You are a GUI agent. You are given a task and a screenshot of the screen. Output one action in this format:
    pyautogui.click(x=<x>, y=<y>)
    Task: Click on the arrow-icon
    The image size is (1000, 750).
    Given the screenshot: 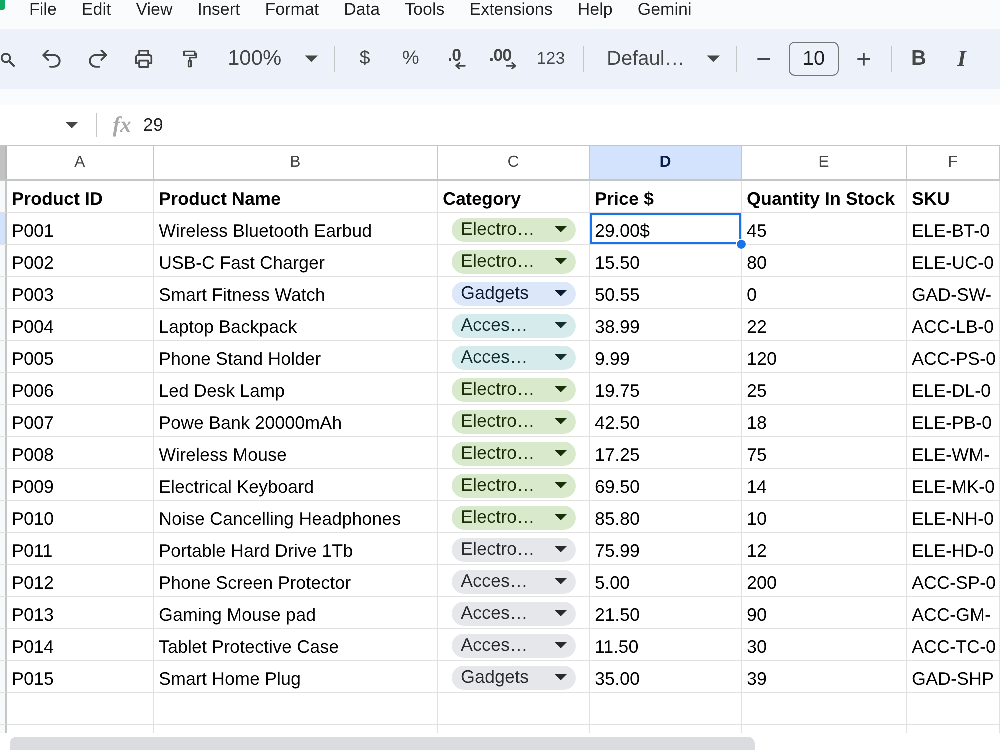 What is the action you would take?
    pyautogui.click(x=460, y=66)
    